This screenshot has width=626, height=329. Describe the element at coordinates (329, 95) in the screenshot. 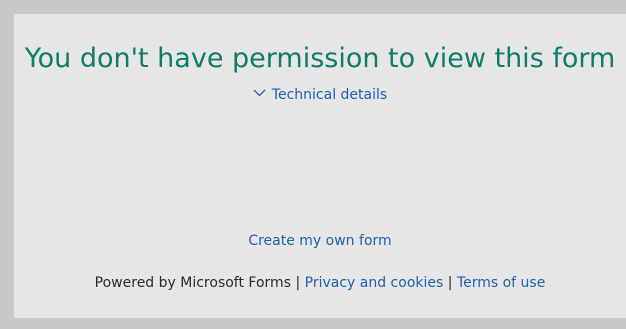

I see `technical-details-label: Technical details` at that location.